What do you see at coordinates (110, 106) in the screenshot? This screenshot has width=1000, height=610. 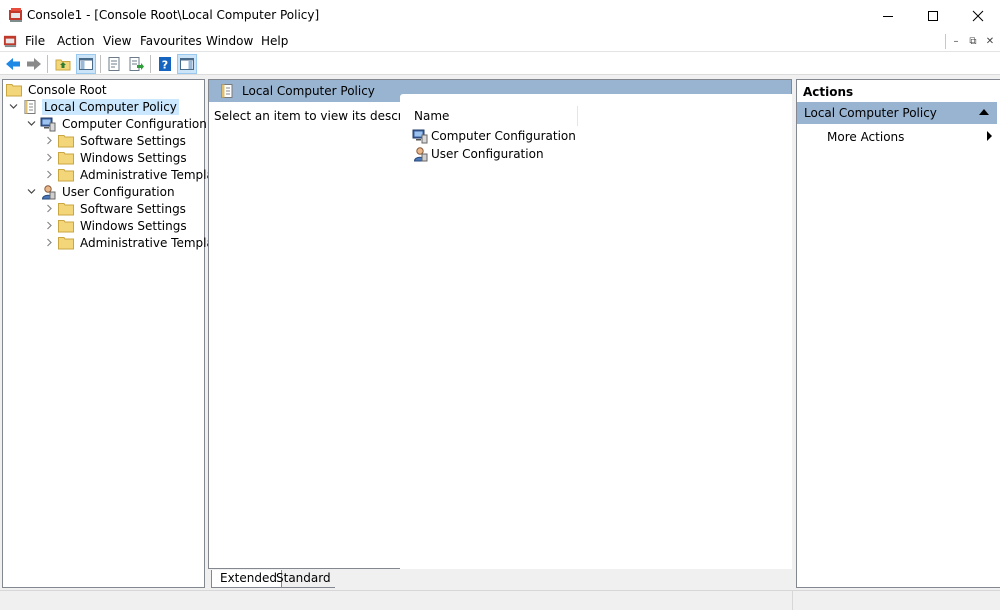 I see `tree-item-label: Local Computer Policy` at bounding box center [110, 106].